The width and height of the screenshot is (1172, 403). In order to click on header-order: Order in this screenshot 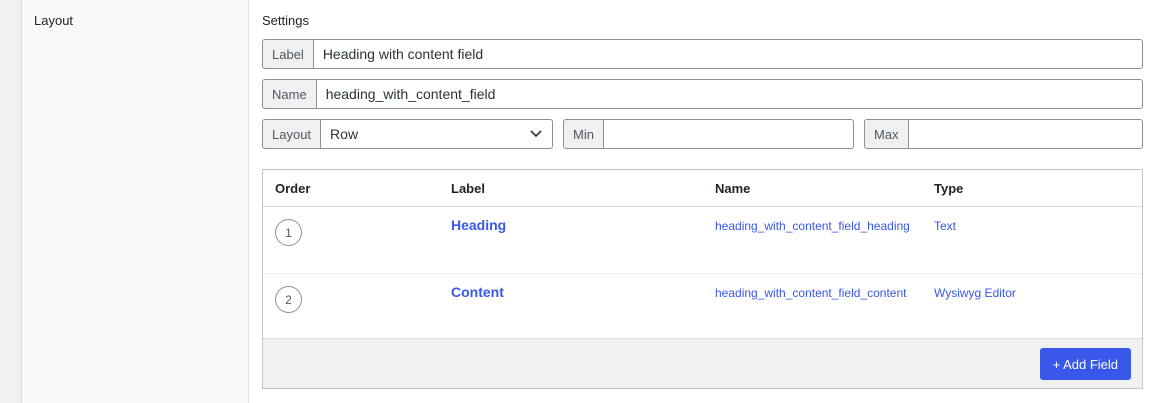, I will do `click(293, 188)`.